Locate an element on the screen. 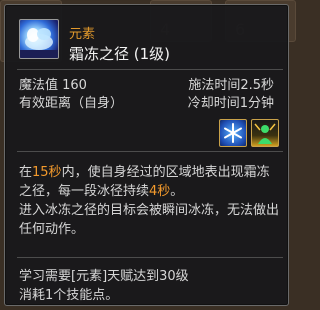  cooldown: 冷却时间1分钟 is located at coordinates (230, 103).